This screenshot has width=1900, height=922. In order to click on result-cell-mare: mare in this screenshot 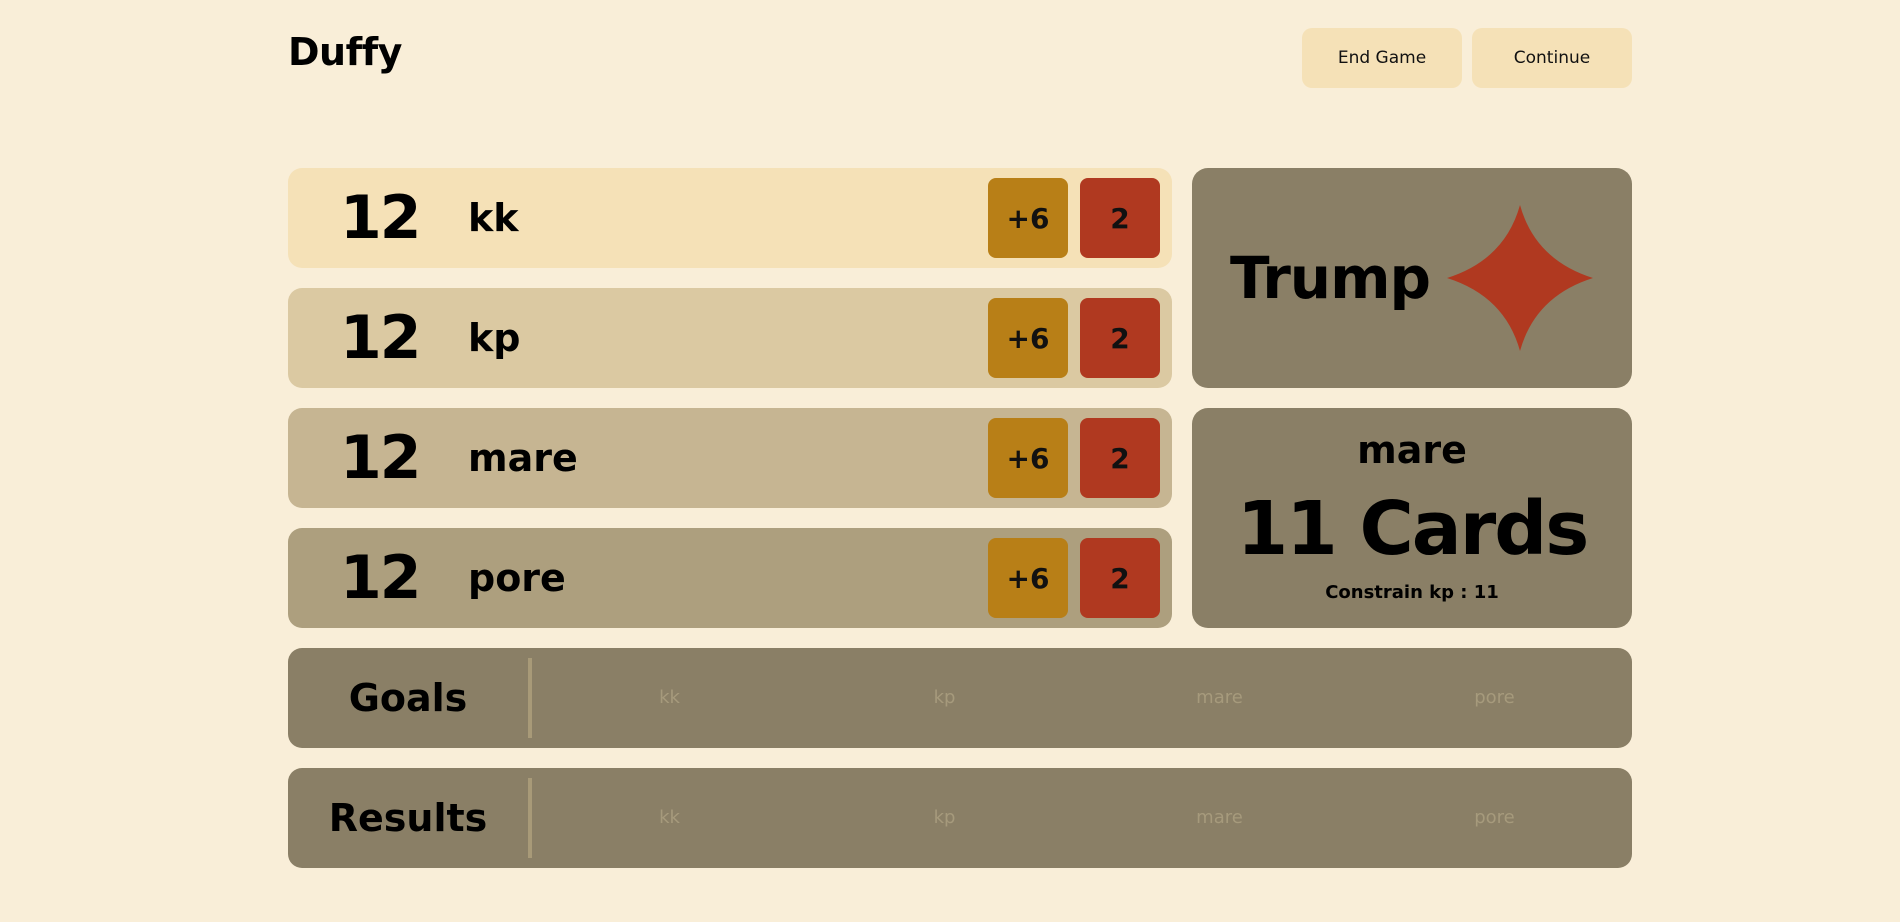, I will do `click(1219, 817)`.